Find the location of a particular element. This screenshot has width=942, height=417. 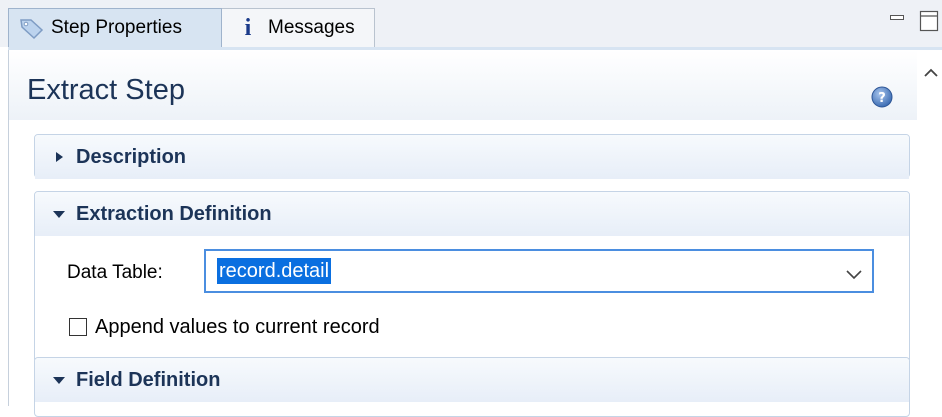

section-field-definition: Field Definition is located at coordinates (472, 387).